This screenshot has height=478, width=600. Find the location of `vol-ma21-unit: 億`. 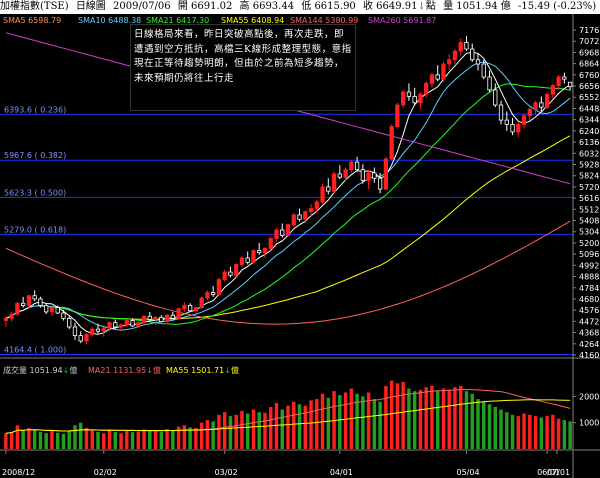

vol-ma21-unit: 億 is located at coordinates (156, 370).